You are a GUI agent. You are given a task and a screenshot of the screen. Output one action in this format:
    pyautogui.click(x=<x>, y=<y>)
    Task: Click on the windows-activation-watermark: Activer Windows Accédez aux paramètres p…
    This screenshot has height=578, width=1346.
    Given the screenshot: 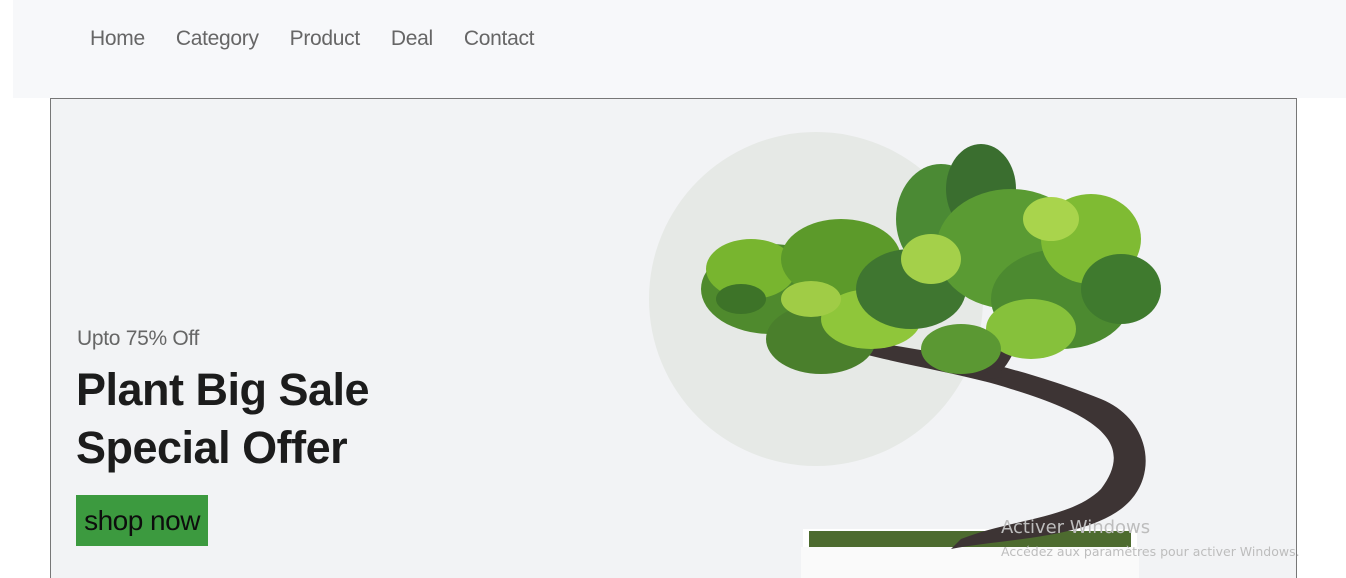 What is the action you would take?
    pyautogui.click(x=1150, y=538)
    